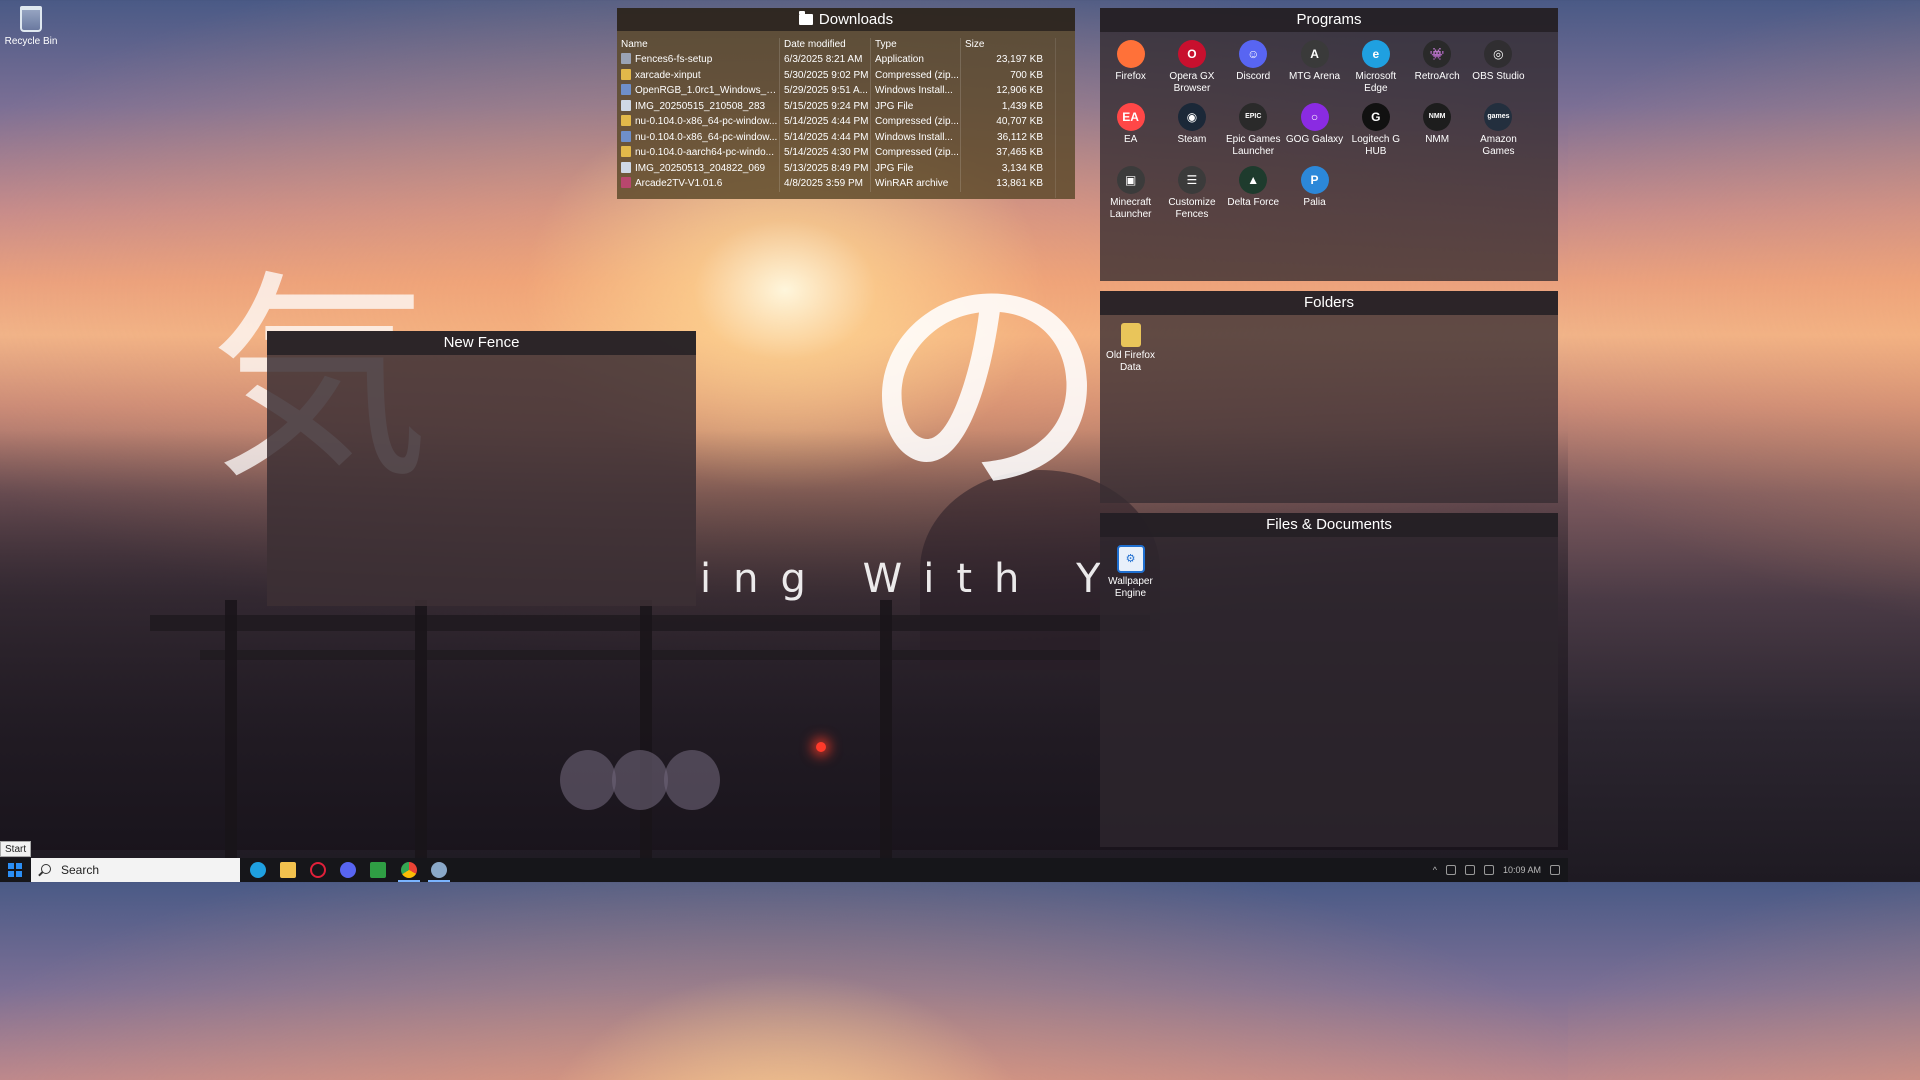 The image size is (1920, 1080). What do you see at coordinates (31, 26) in the screenshot?
I see `recycle-bin: Recycle Bin` at bounding box center [31, 26].